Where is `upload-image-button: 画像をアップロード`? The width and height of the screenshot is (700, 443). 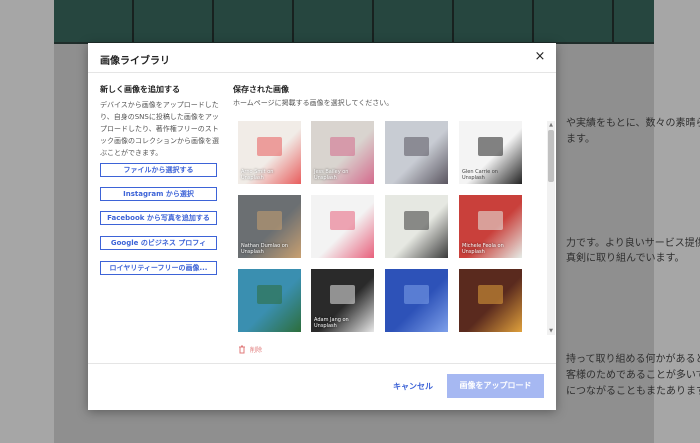
upload-image-button: 画像をアップロード is located at coordinates (495, 386).